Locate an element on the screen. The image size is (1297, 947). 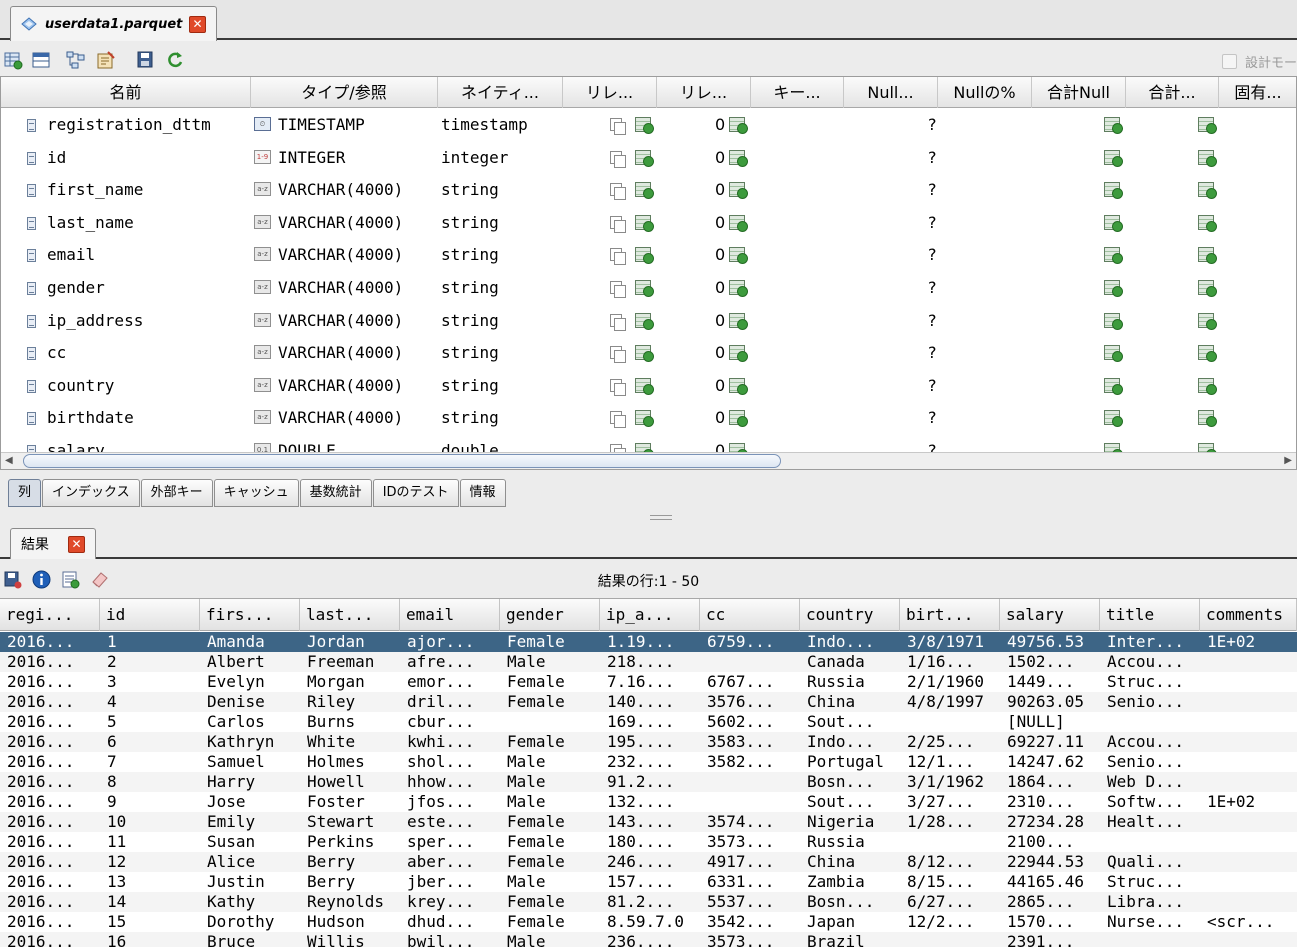
sub-tab-1: インデックス is located at coordinates (91, 493).